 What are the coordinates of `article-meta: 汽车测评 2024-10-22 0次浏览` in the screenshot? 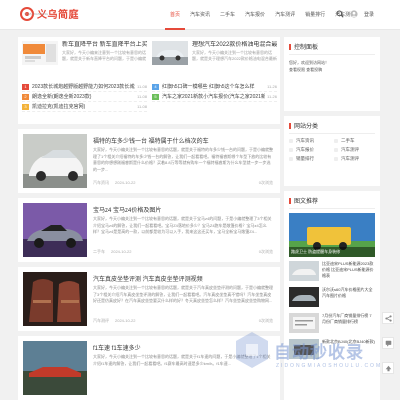 It's located at (183, 321).